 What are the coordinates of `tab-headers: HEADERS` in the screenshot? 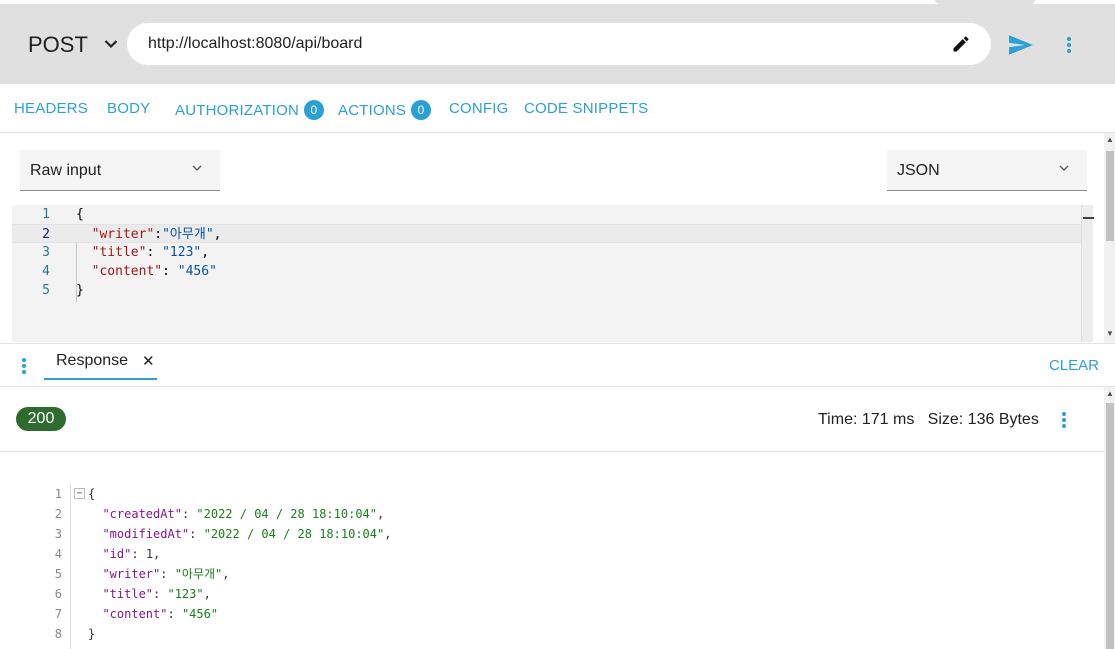 It's located at (51, 108).